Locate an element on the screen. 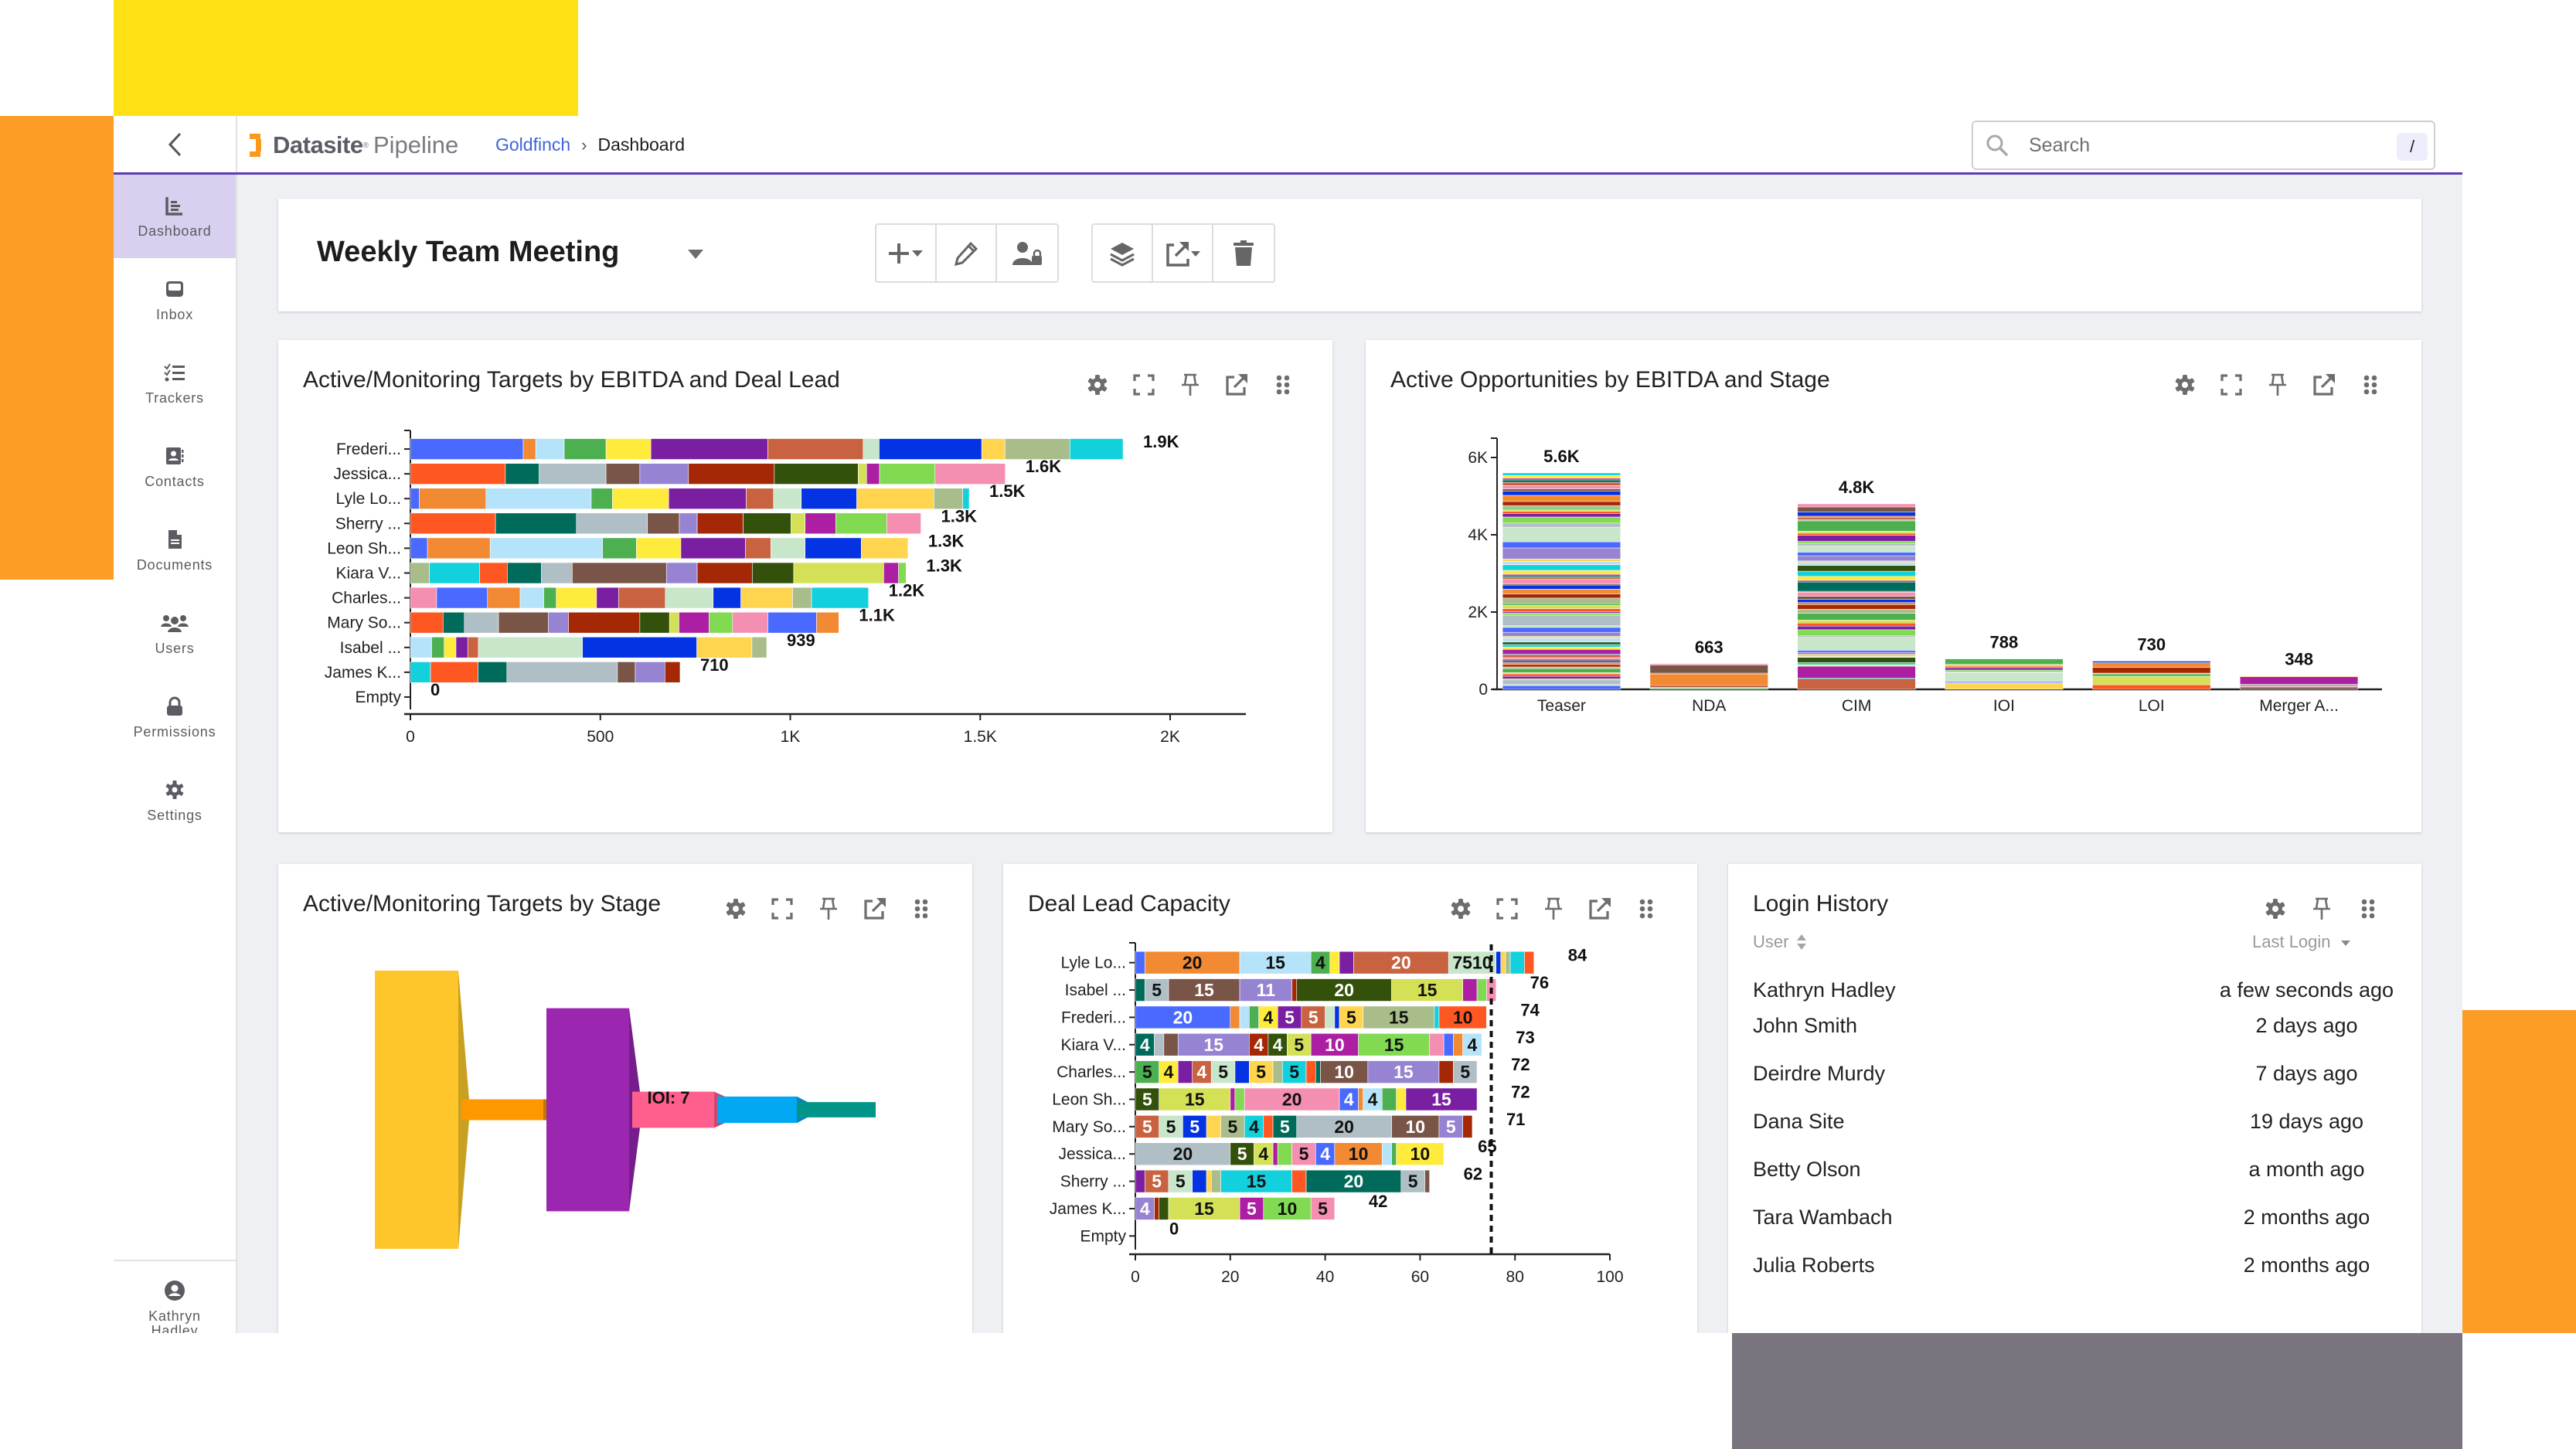  sidebar-item-inbox: Inbox is located at coordinates (175, 300).